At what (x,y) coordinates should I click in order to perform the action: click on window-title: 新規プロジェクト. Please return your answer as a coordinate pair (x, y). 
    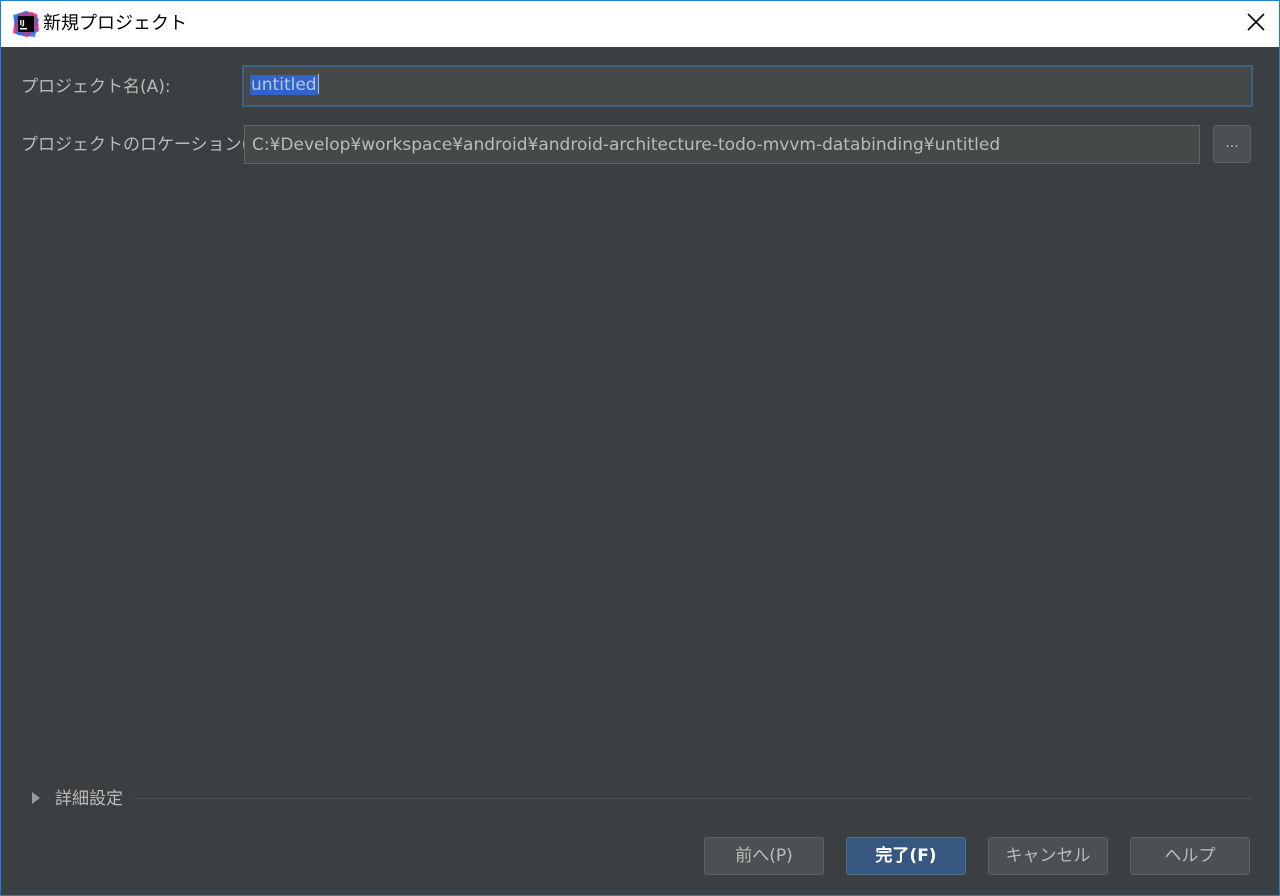
    Looking at the image, I should click on (115, 23).